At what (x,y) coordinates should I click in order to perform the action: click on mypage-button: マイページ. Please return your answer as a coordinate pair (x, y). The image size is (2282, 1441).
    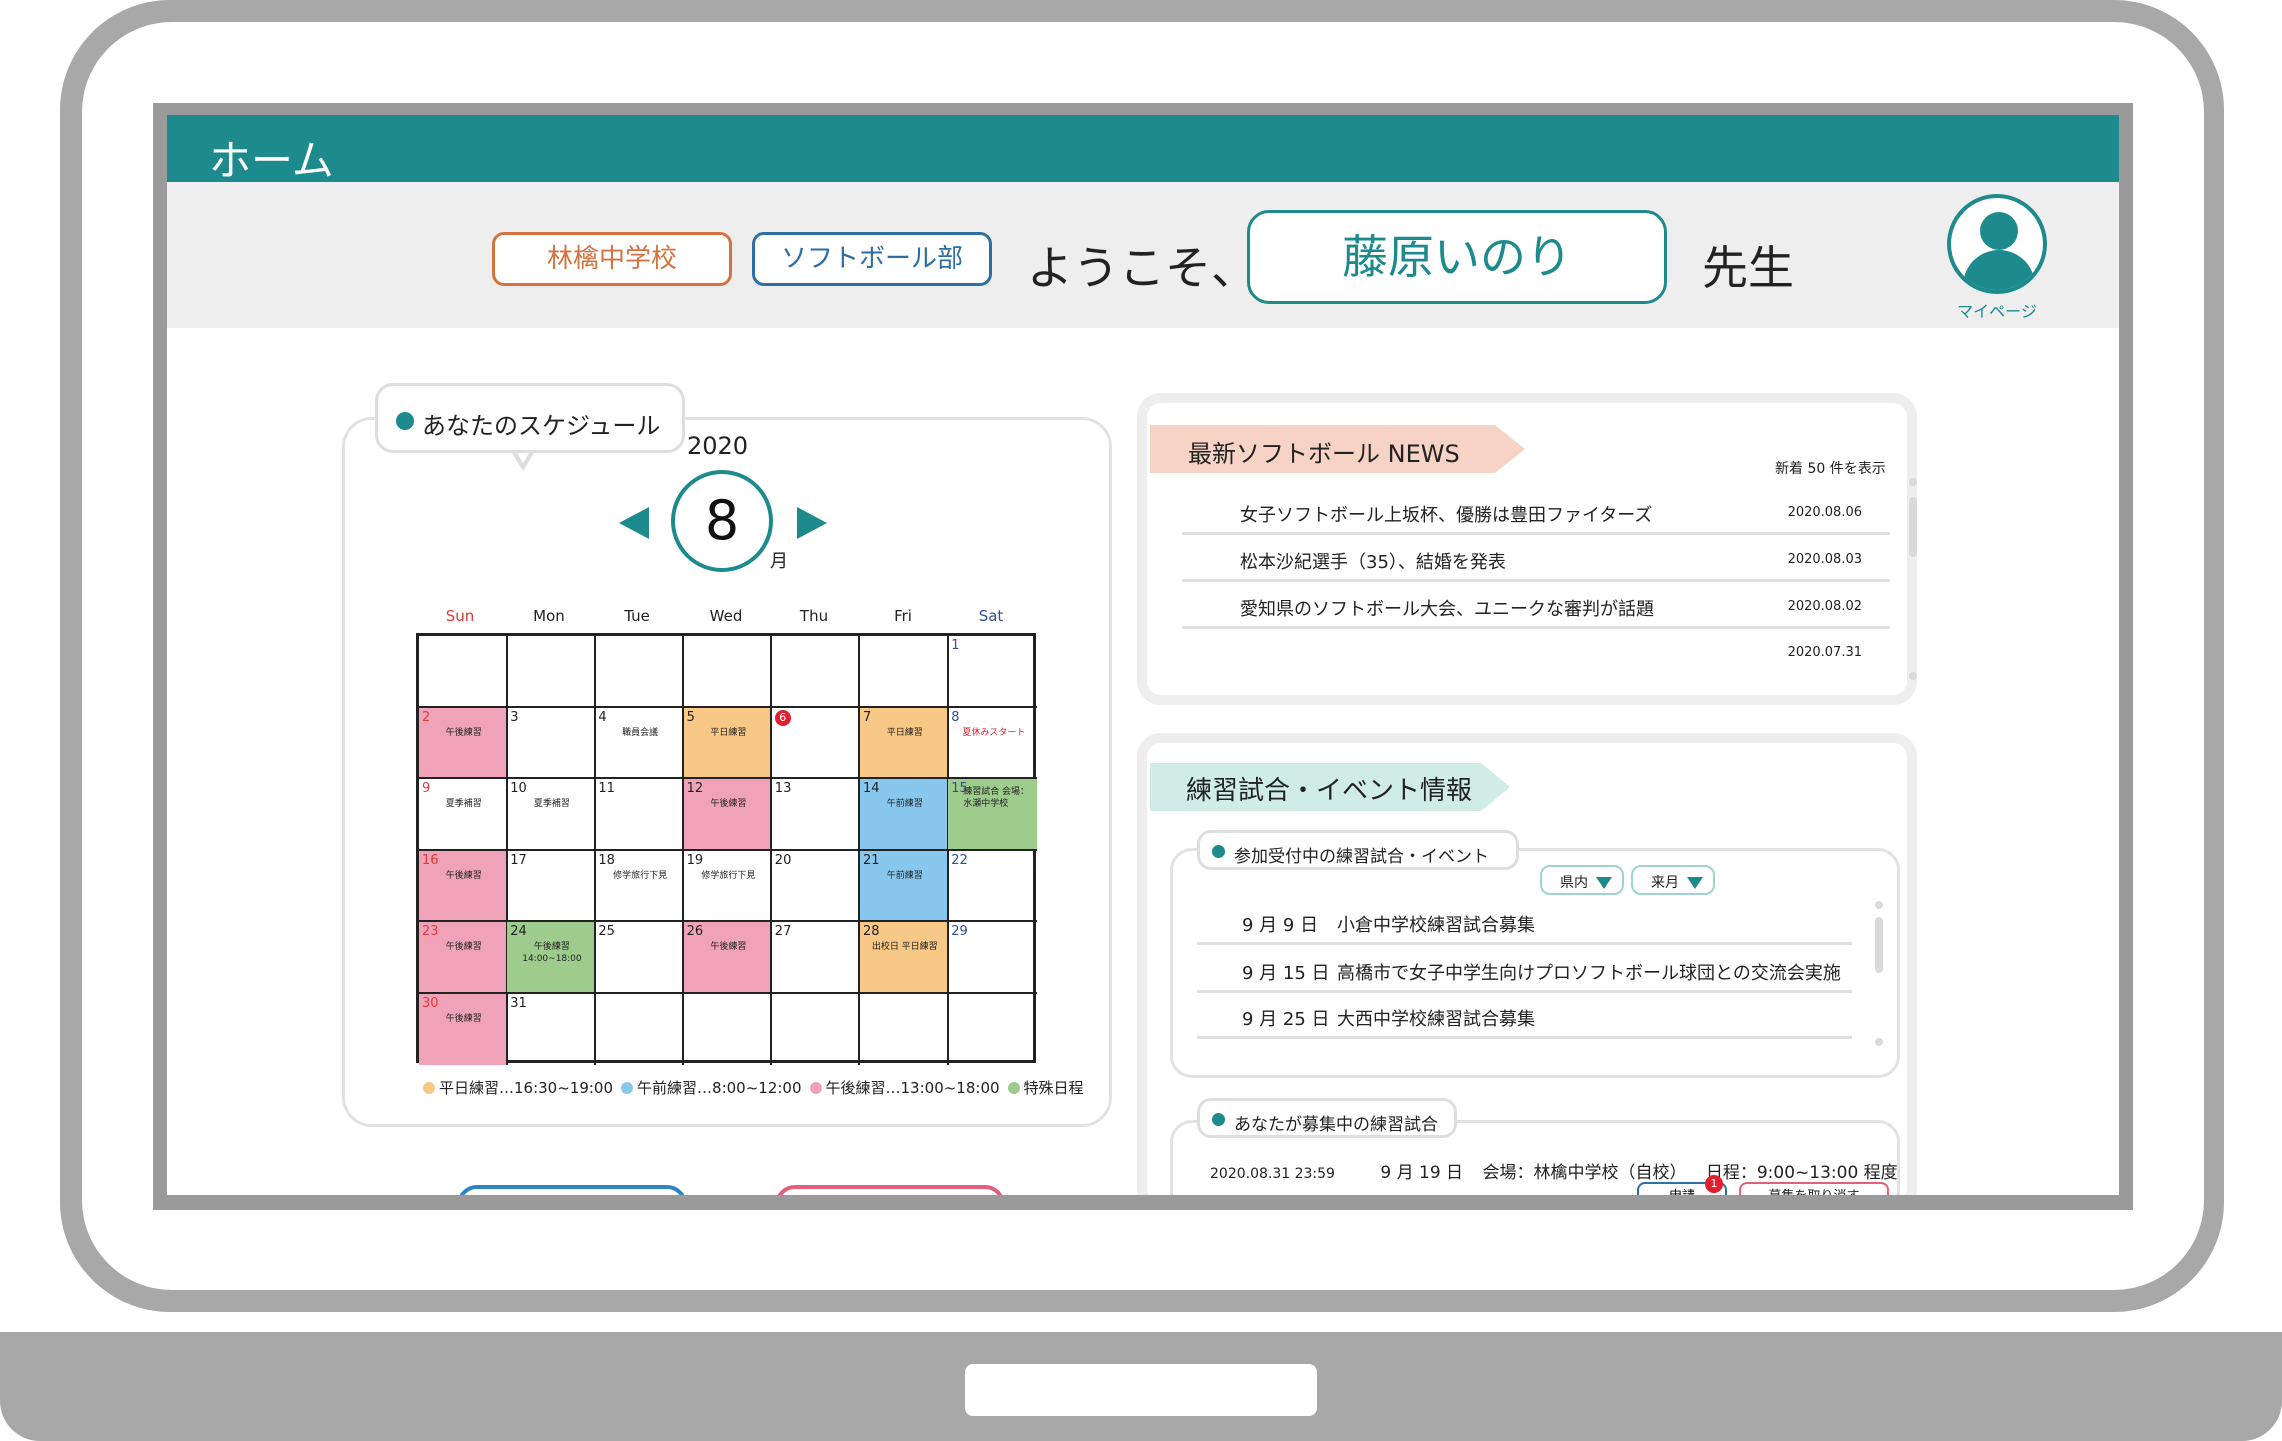
    Looking at the image, I should click on (1997, 258).